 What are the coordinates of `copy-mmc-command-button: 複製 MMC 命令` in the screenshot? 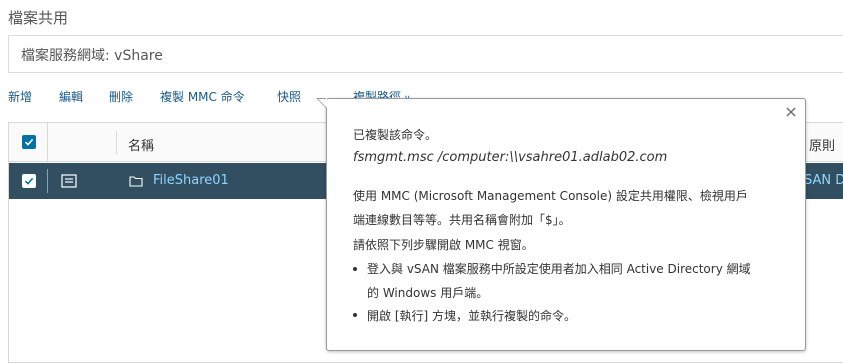 It's located at (202, 96).